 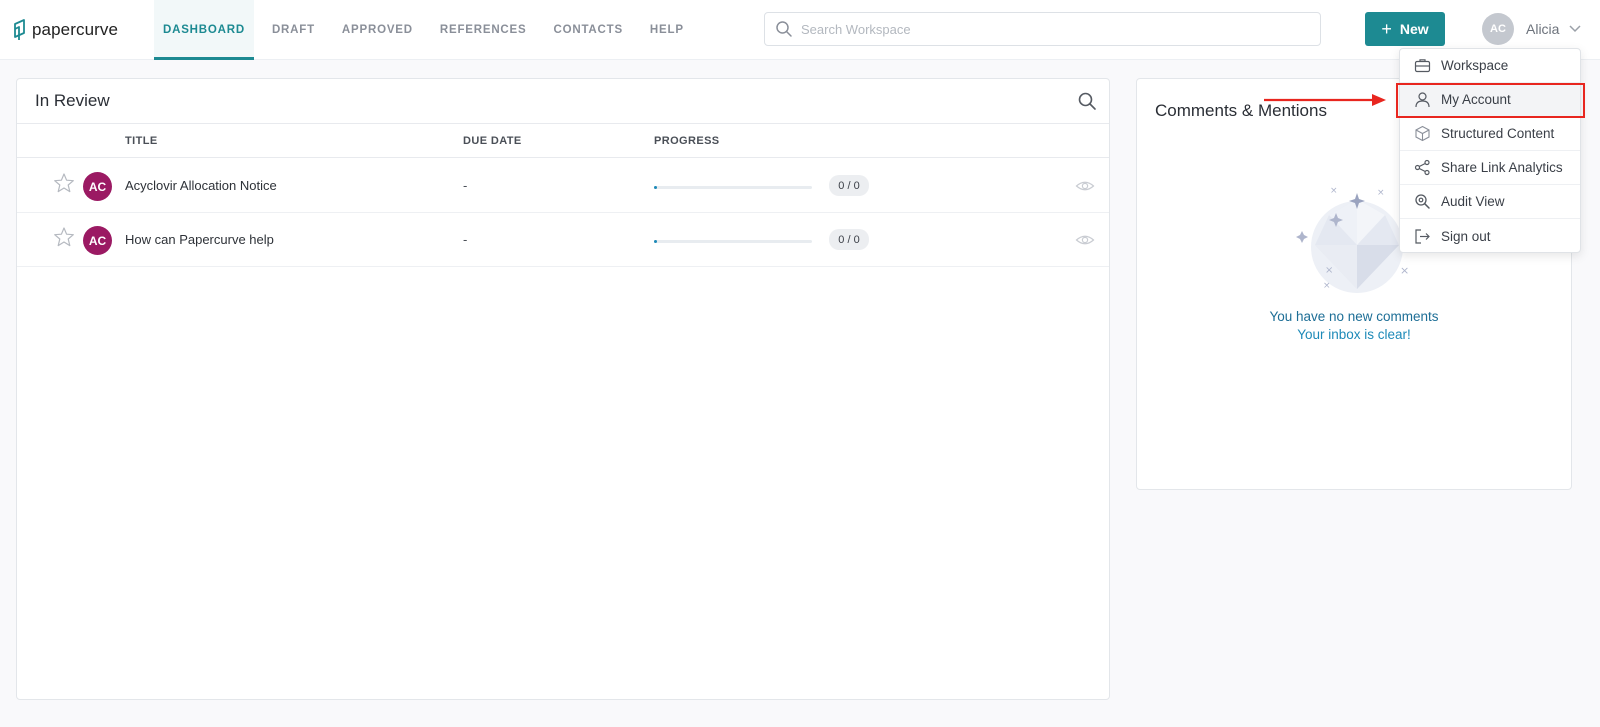 What do you see at coordinates (563, 186) in the screenshot?
I see `table-row: AC Acyclovir Allocation Notice - 0 / 0` at bounding box center [563, 186].